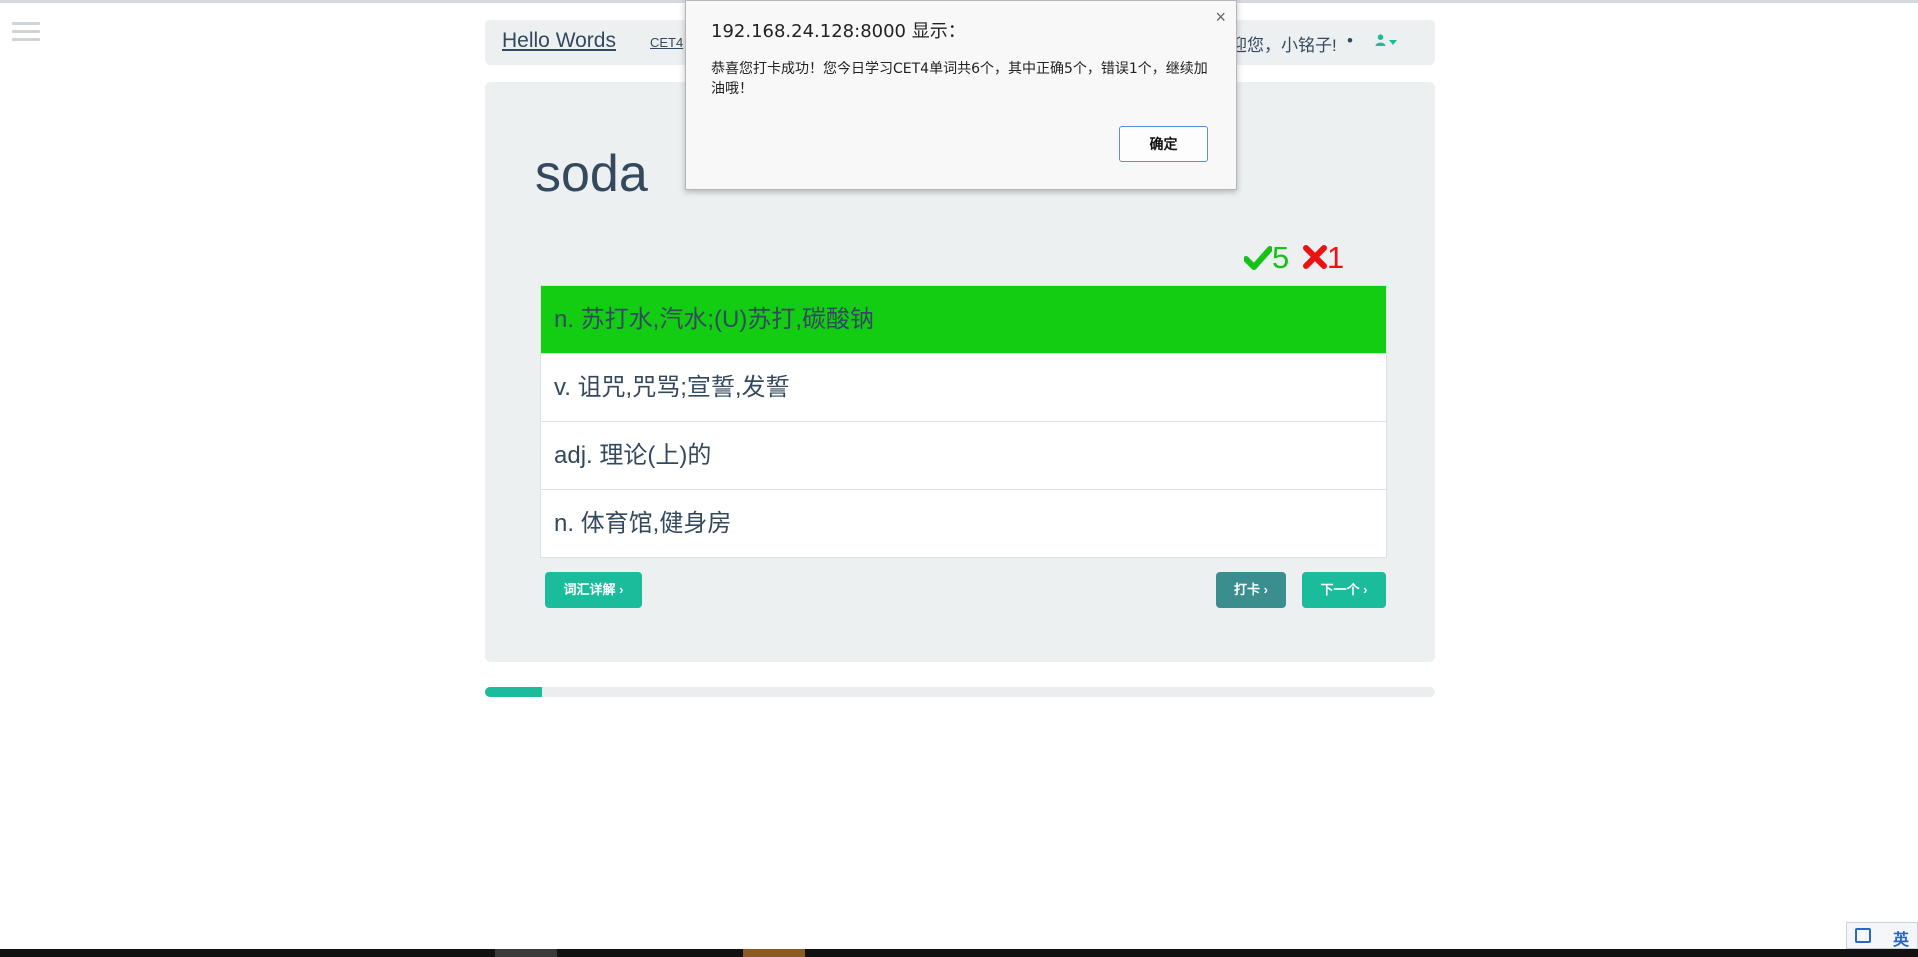 The width and height of the screenshot is (1918, 957). Describe the element at coordinates (960, 692) in the screenshot. I see `study-progress-bar` at that location.